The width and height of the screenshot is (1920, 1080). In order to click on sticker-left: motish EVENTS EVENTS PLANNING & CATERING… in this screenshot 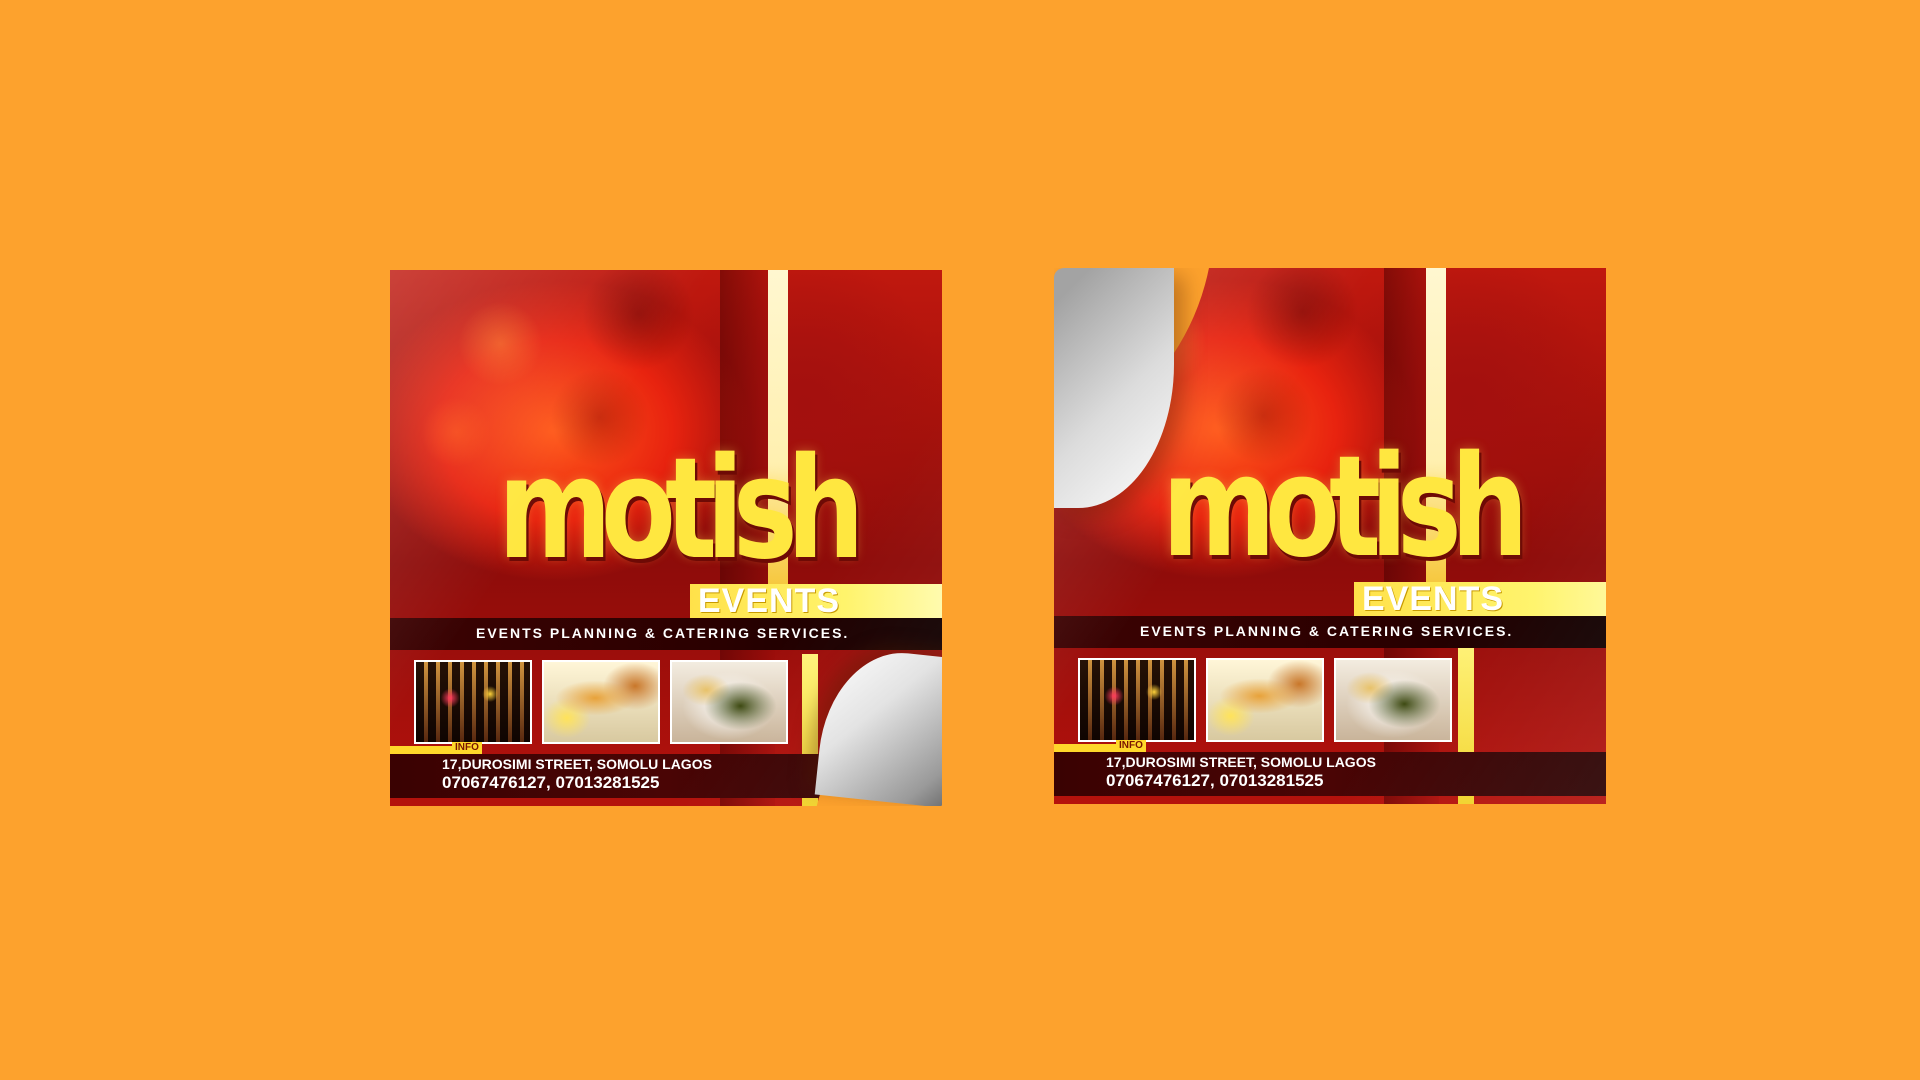, I will do `click(666, 538)`.